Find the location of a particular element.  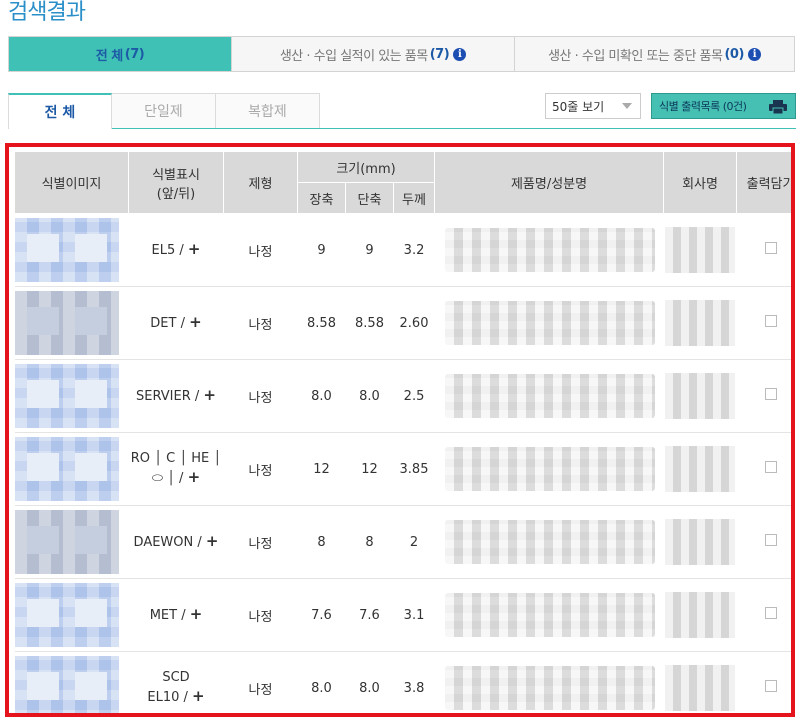

long-axis-cell: 8.0 is located at coordinates (321, 396).